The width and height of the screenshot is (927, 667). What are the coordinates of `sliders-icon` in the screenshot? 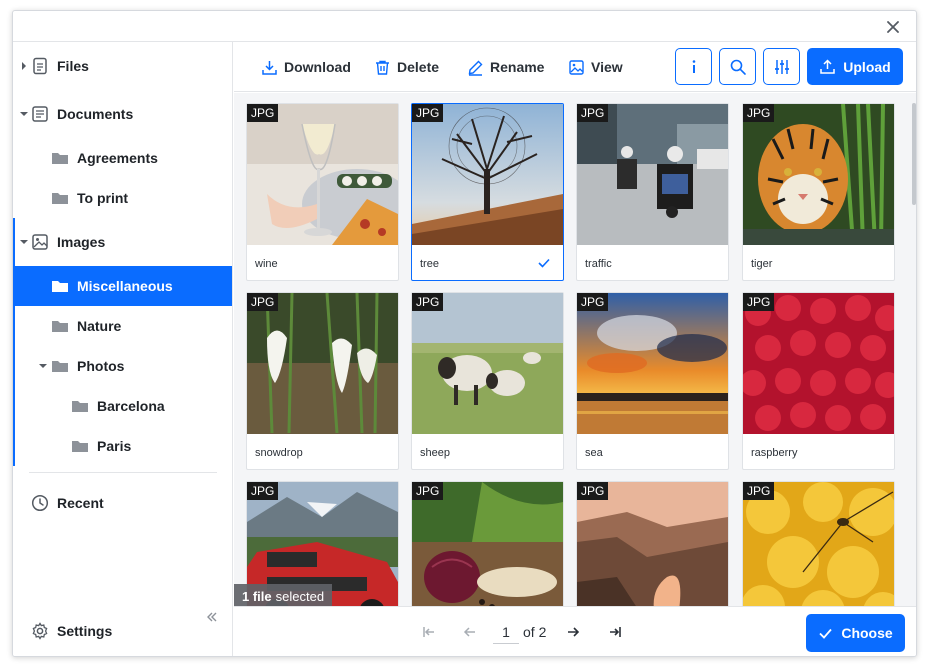 It's located at (781, 66).